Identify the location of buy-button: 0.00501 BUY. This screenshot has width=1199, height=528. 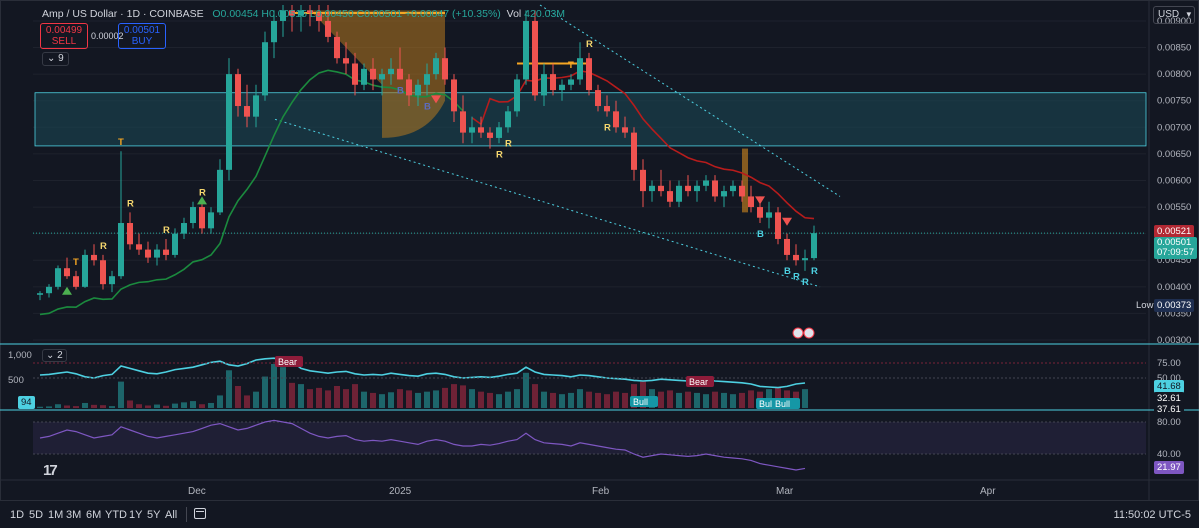
(142, 36).